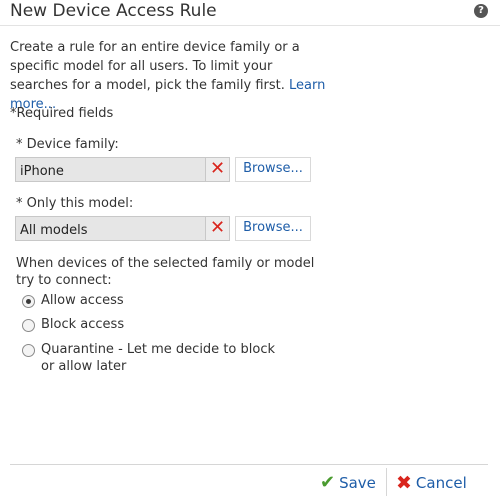 The image size is (500, 500). Describe the element at coordinates (151, 300) in the screenshot. I see `option-allow-access: Allow access` at that location.